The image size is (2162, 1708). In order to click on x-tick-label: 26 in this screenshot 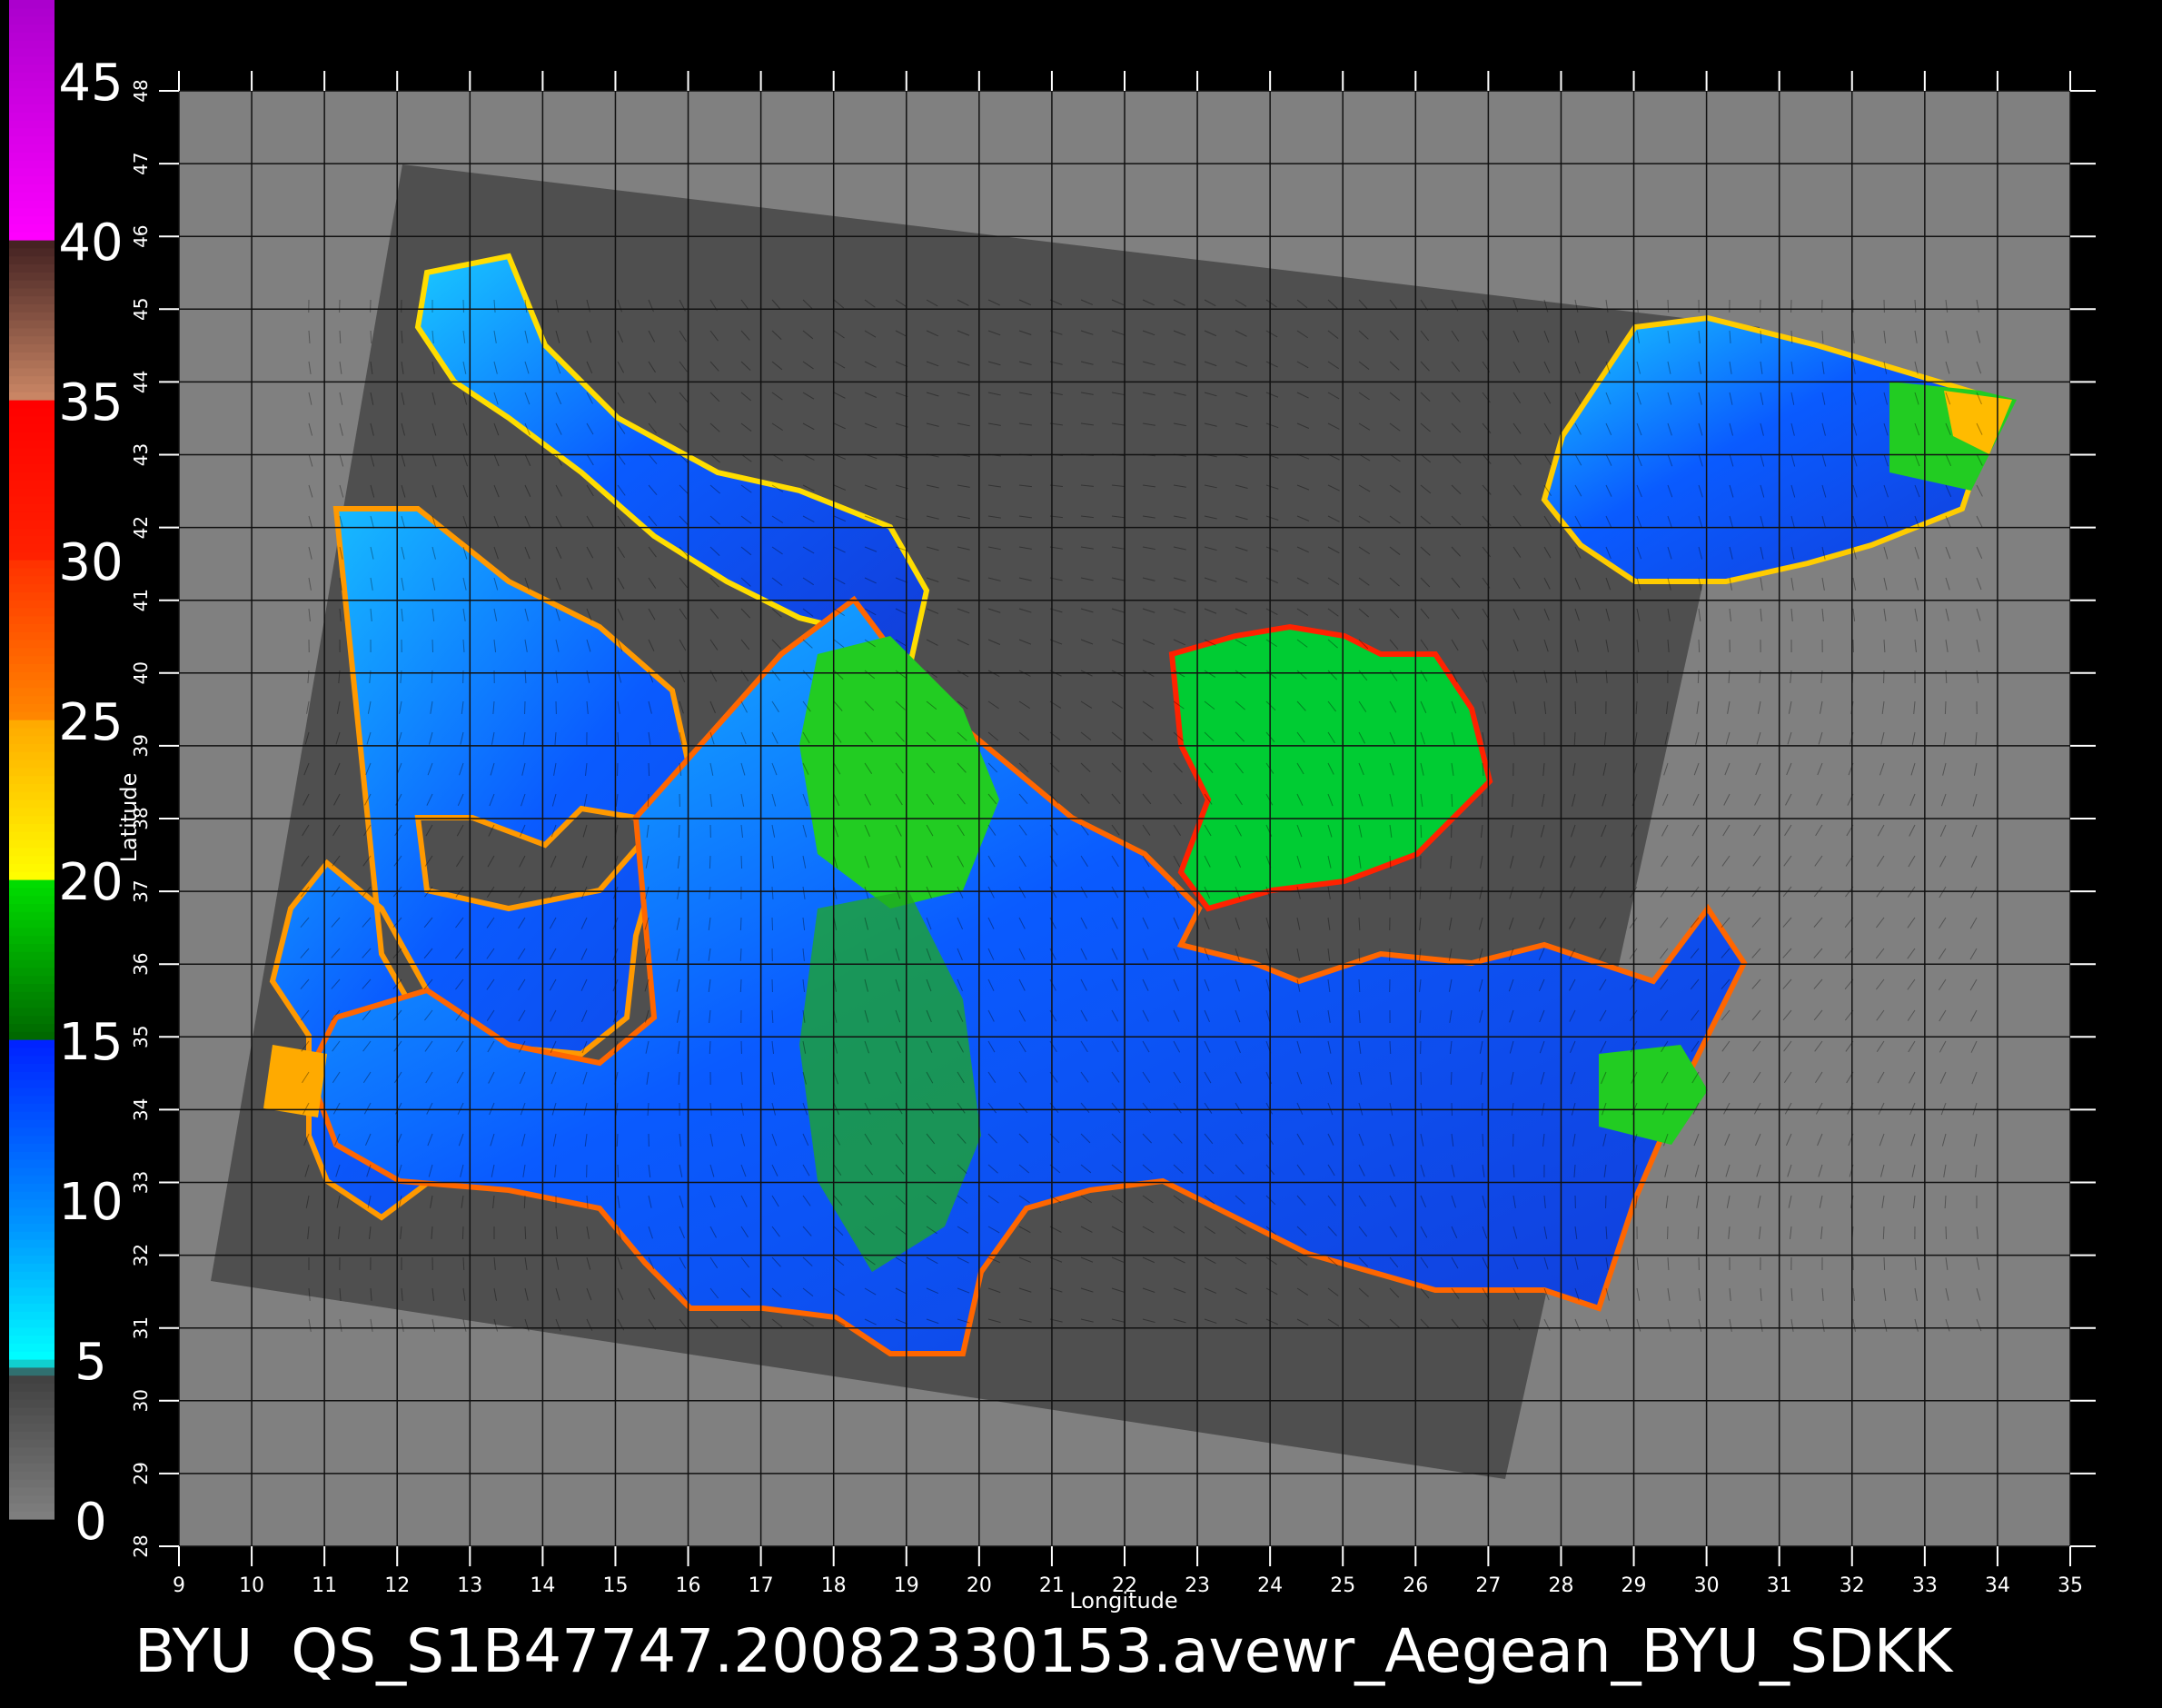, I will do `click(1415, 1585)`.